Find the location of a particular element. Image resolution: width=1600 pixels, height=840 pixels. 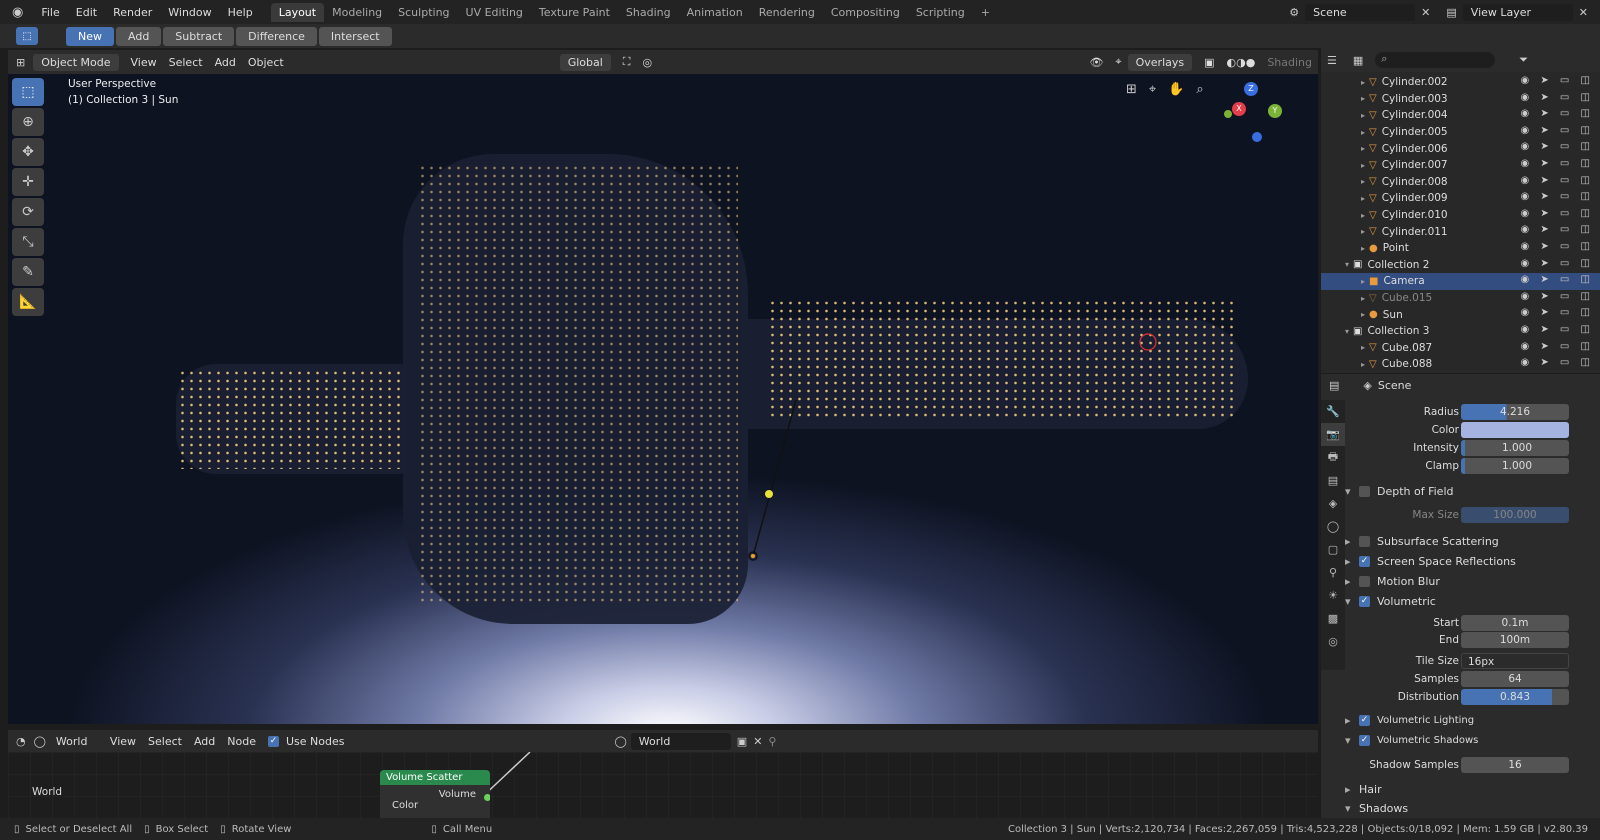

outliner-row: ▸ ▽ Cylinder.008 ◉ ➤ ▭ ◫ is located at coordinates (1460, 182).